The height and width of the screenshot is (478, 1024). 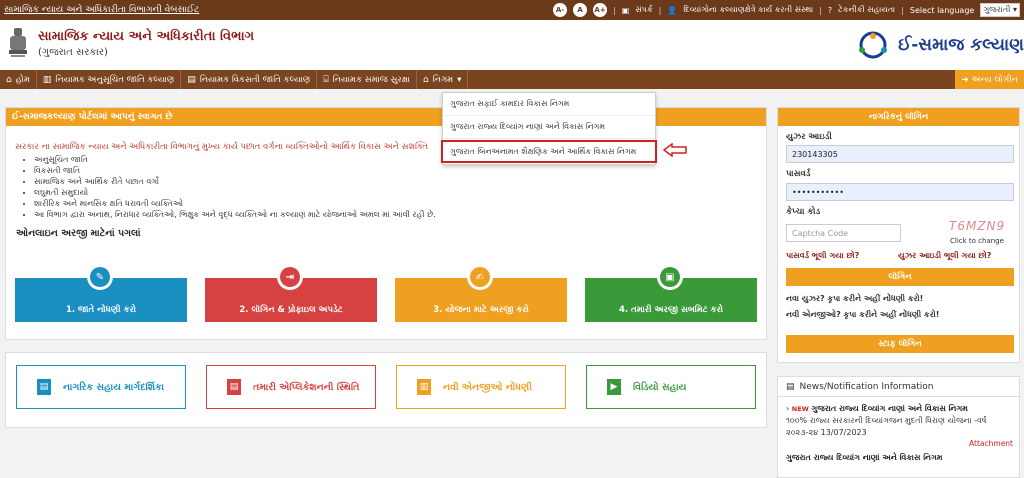 What do you see at coordinates (625, 10) in the screenshot?
I see `contact-icon: ▣` at bounding box center [625, 10].